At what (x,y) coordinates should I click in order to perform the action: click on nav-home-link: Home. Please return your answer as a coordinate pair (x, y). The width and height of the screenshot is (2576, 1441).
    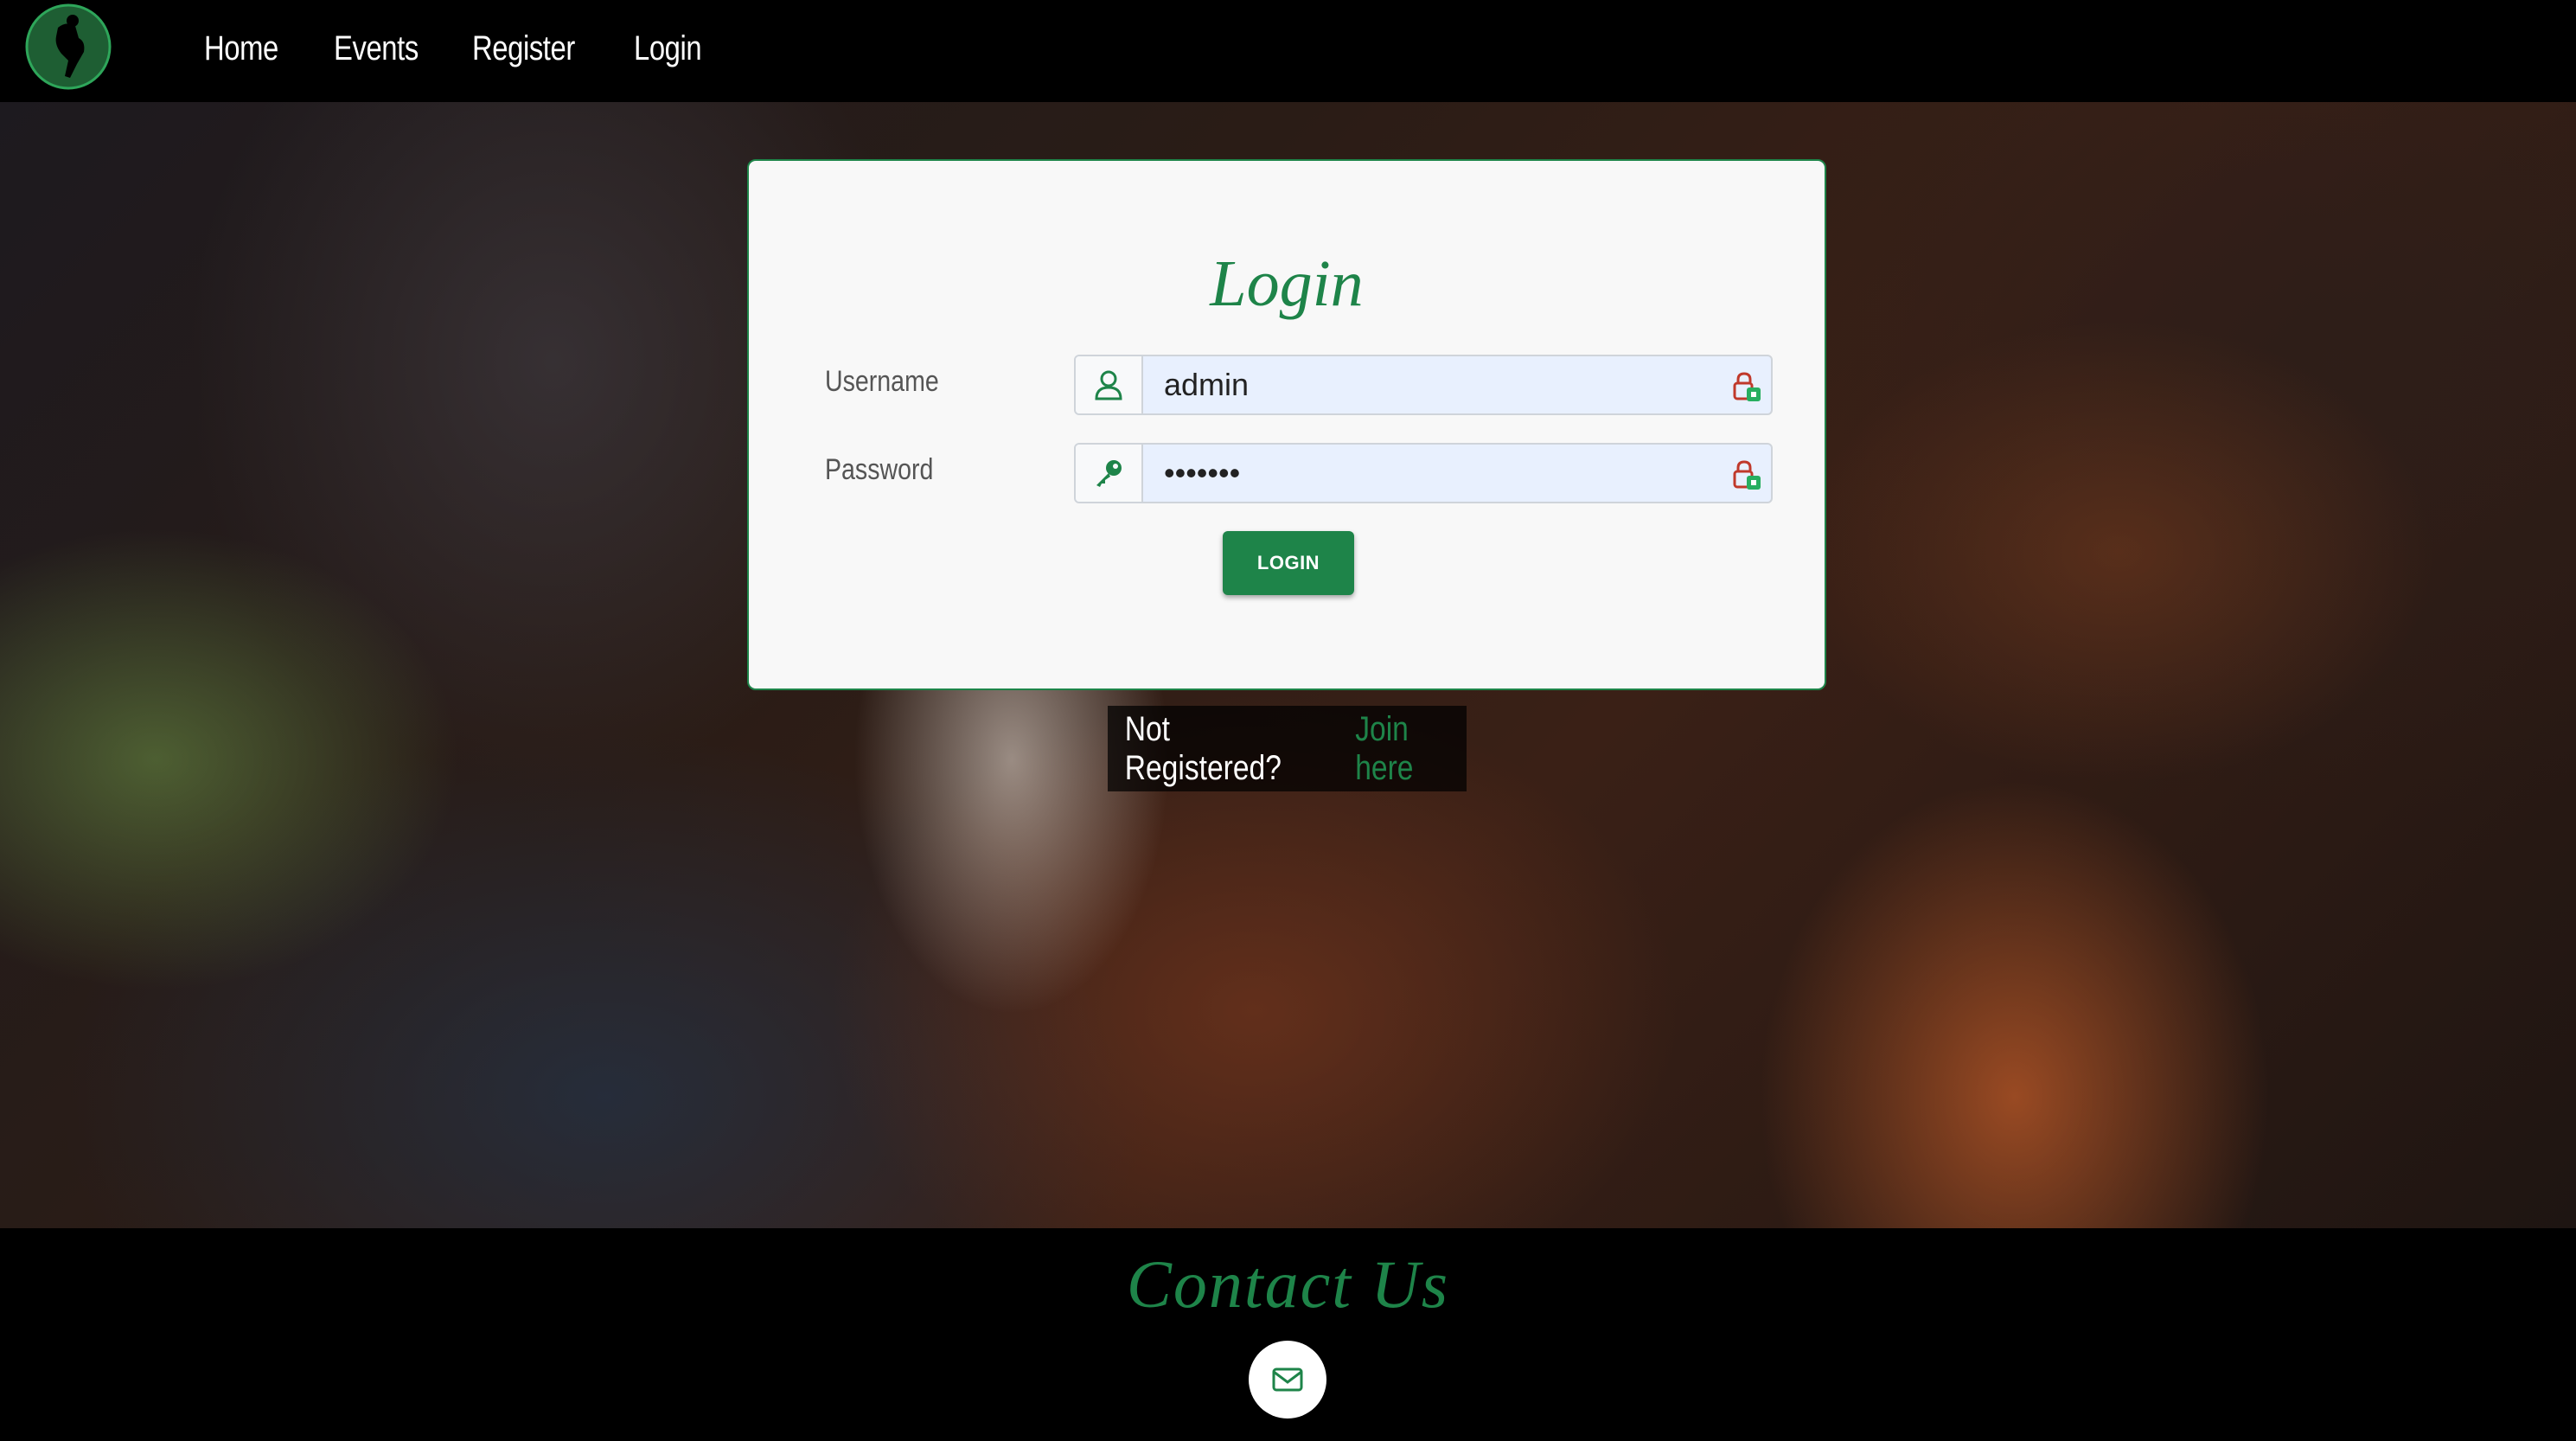
    Looking at the image, I should click on (241, 49).